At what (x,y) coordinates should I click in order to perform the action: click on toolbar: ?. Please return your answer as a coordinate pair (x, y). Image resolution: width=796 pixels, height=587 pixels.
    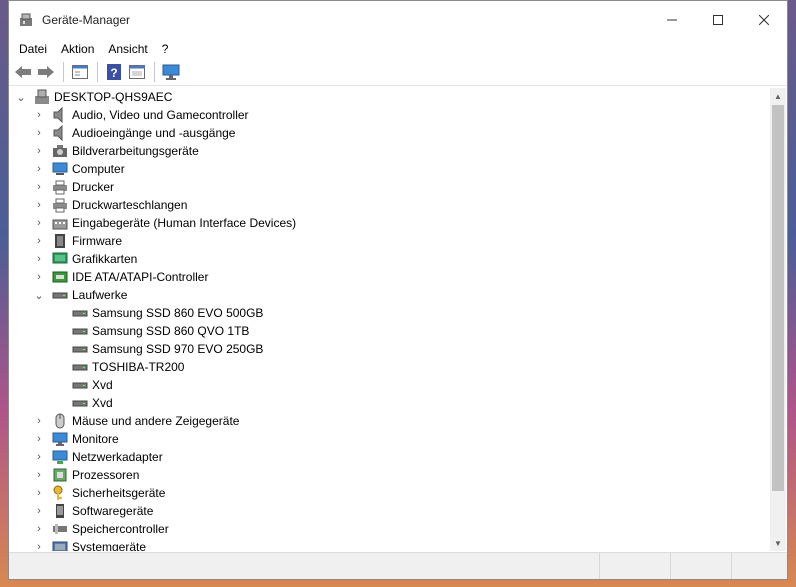
    Looking at the image, I should click on (398, 72).